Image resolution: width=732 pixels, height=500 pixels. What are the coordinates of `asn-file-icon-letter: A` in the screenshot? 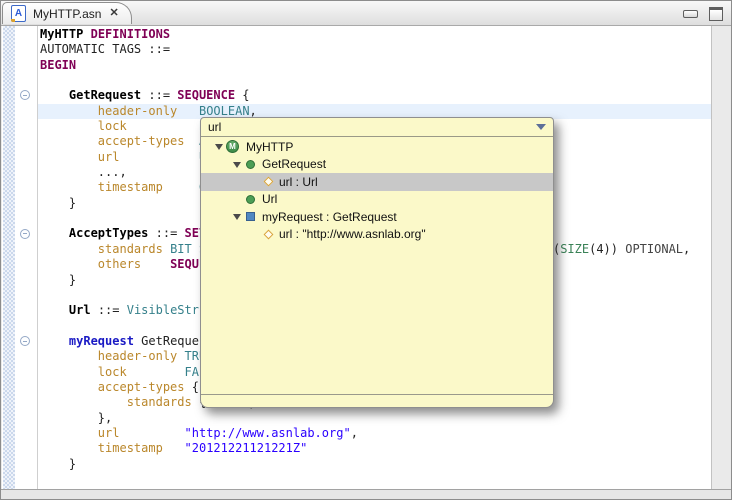 It's located at (18, 13).